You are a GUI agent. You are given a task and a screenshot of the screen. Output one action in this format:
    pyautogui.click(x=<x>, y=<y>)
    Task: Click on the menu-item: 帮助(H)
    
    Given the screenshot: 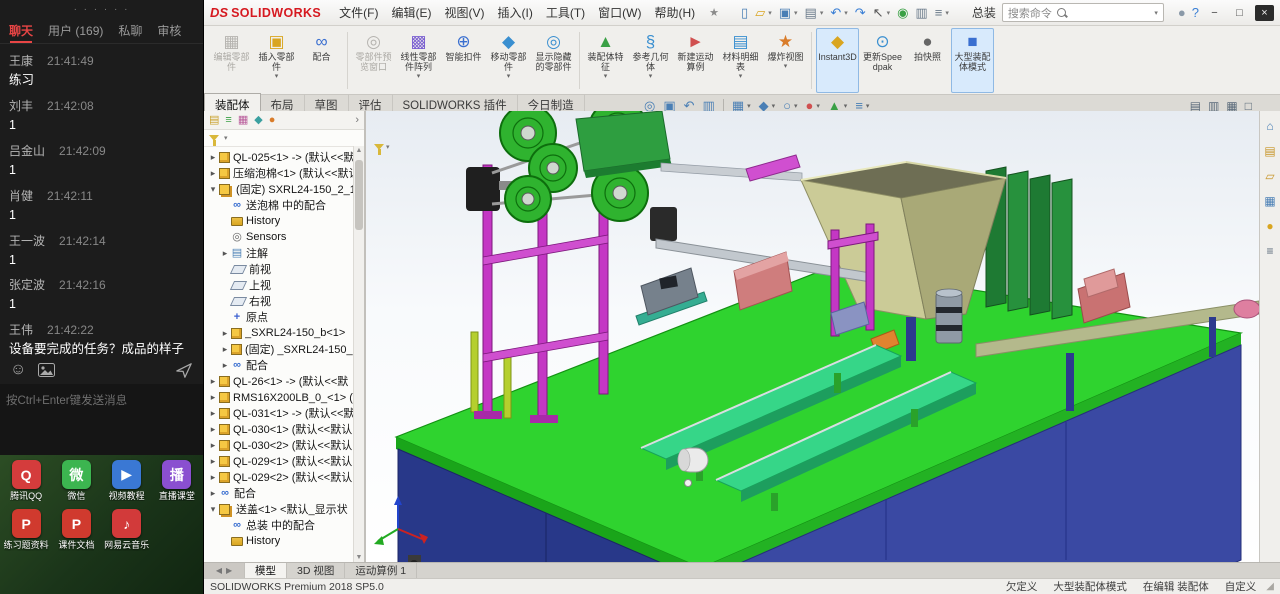 What is the action you would take?
    pyautogui.click(x=674, y=12)
    